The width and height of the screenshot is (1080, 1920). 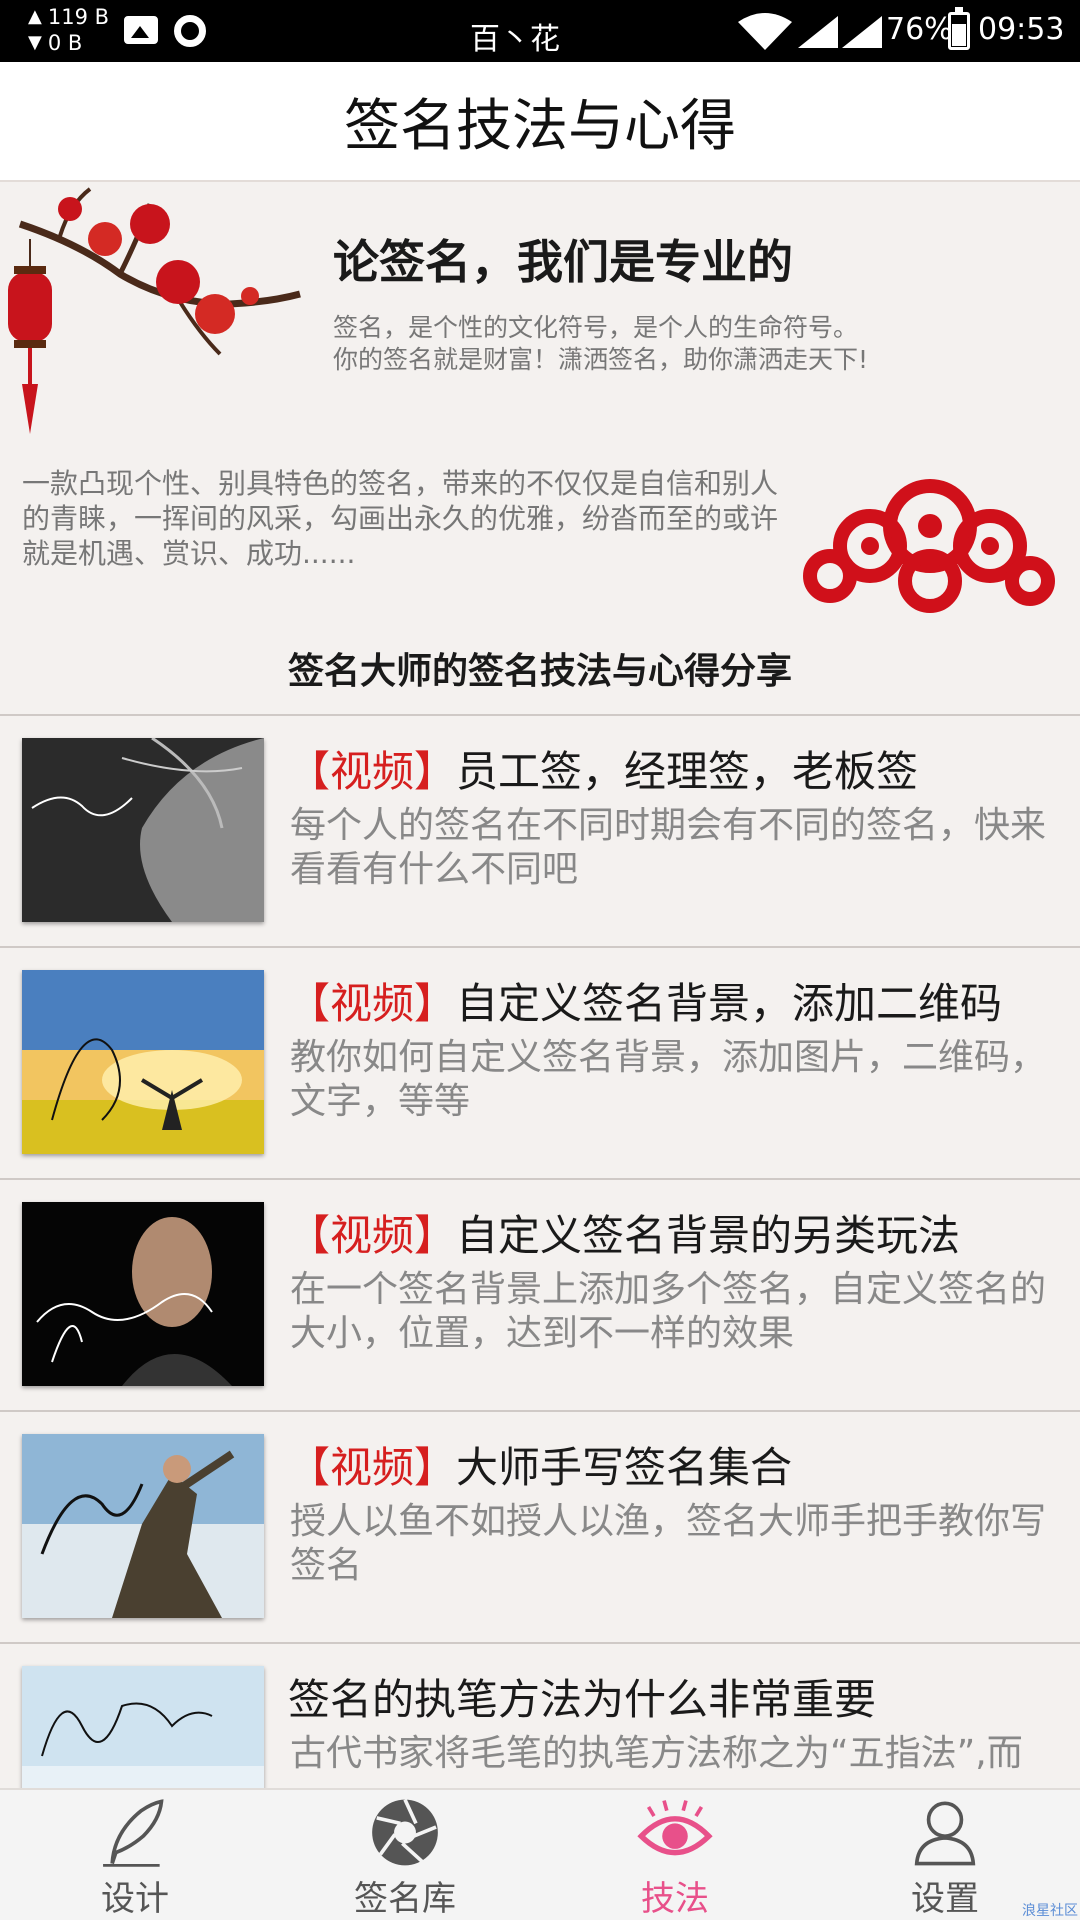 What do you see at coordinates (190, 31) in the screenshot?
I see `circle-icon` at bounding box center [190, 31].